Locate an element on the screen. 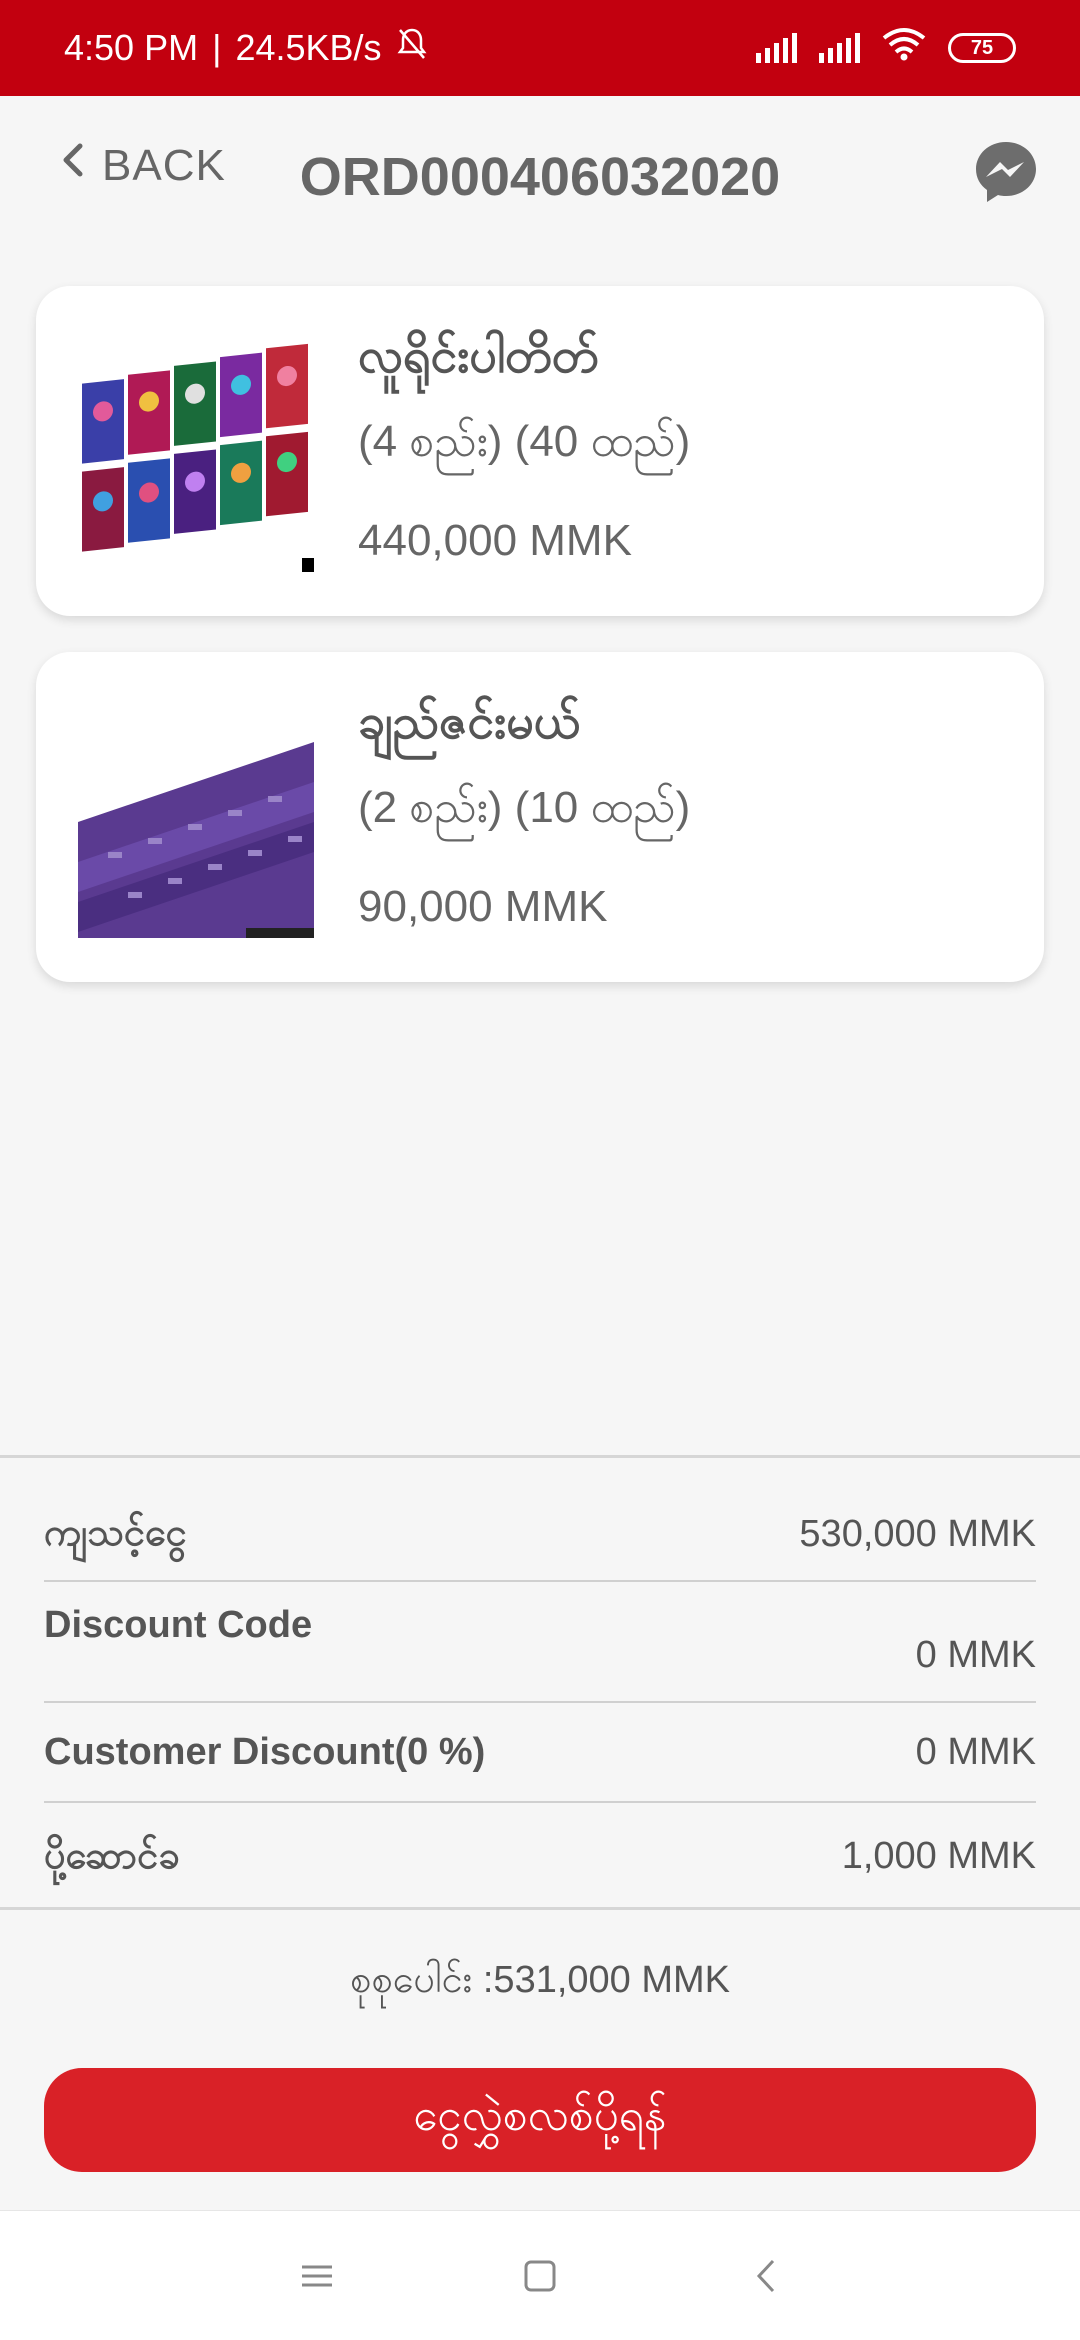 The height and width of the screenshot is (2340, 1080). menu-icon is located at coordinates (317, 2285).